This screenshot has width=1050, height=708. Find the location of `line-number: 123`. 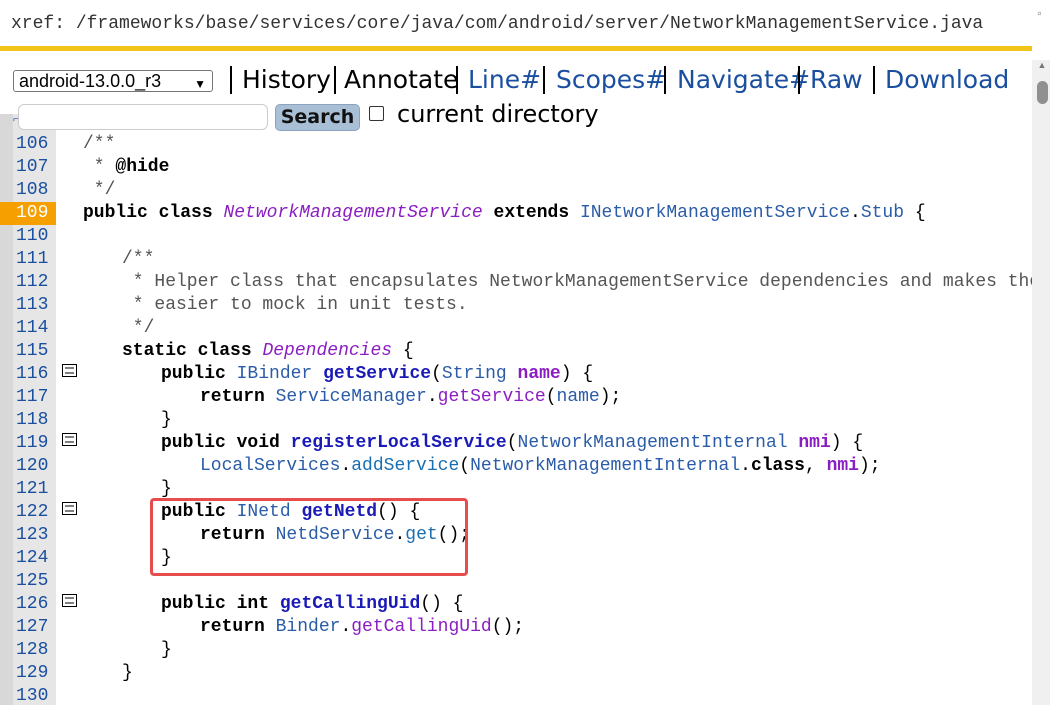

line-number: 123 is located at coordinates (36, 535).